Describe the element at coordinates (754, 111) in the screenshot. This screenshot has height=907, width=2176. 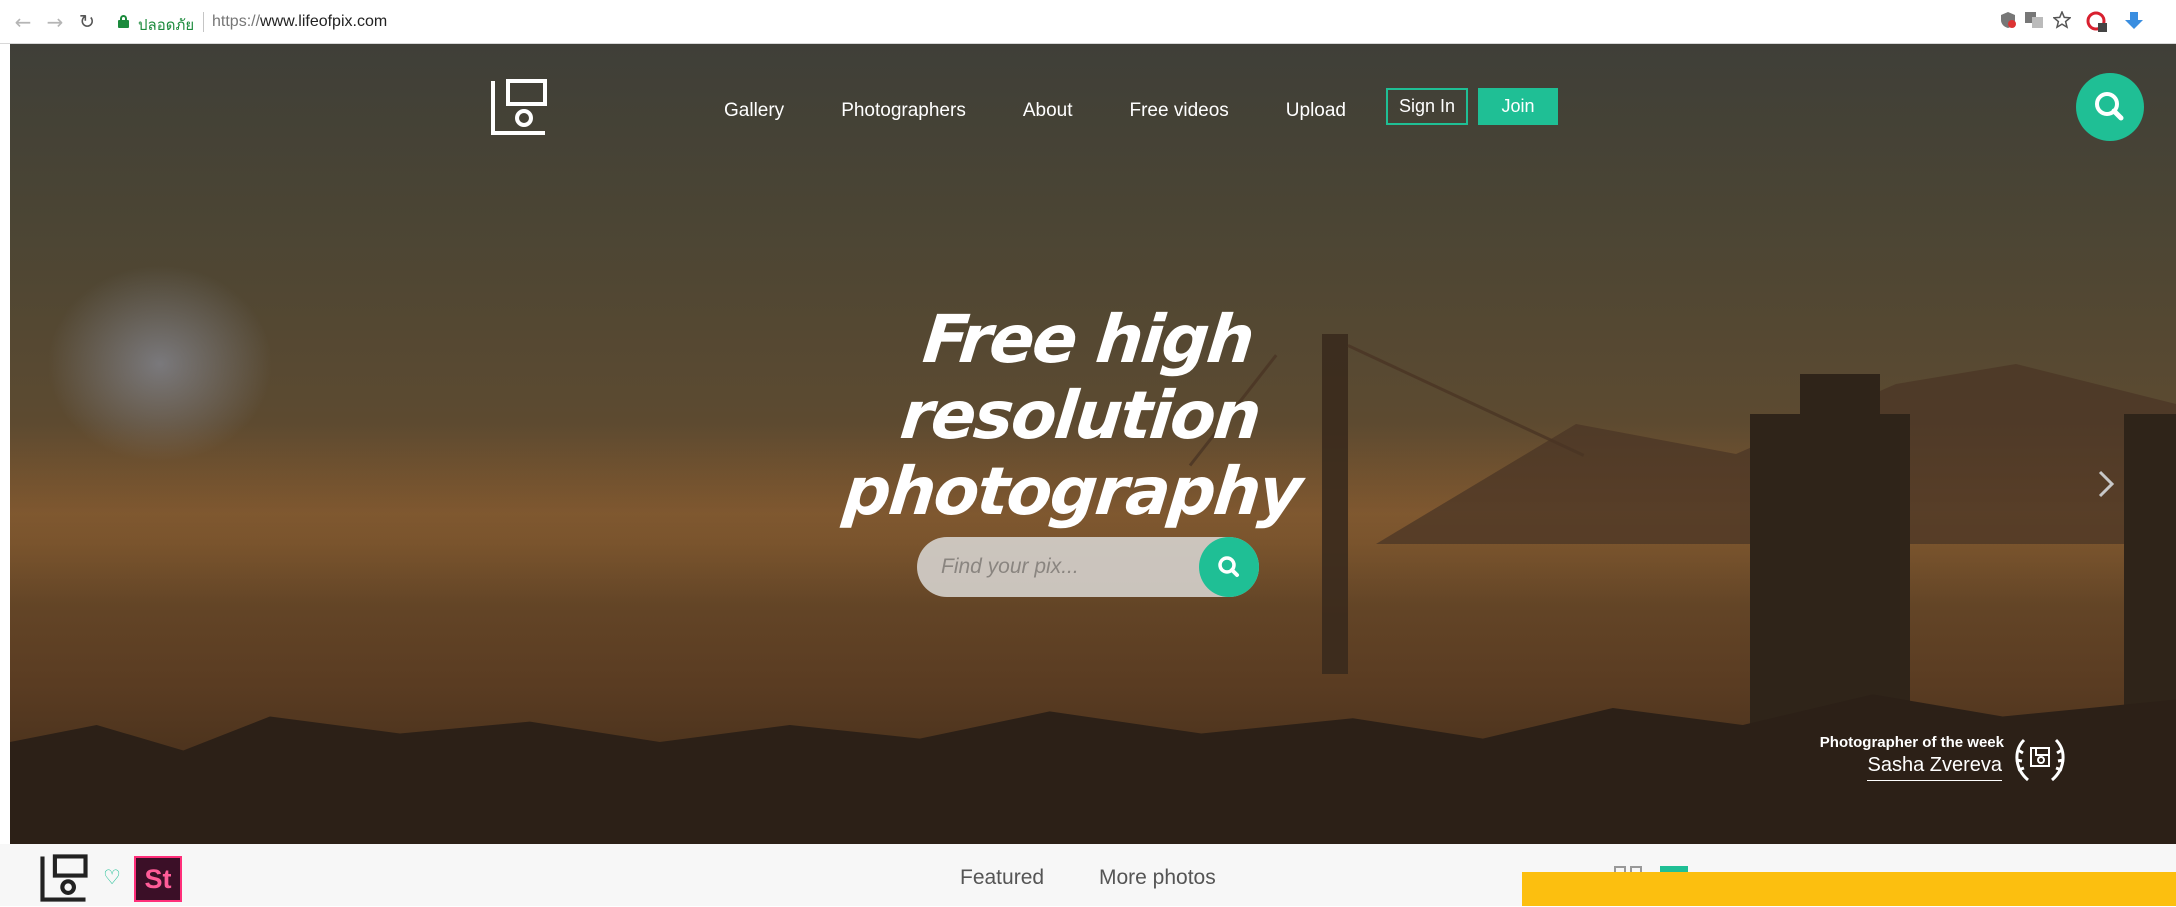
I see `nav-gallery: Gallery` at that location.